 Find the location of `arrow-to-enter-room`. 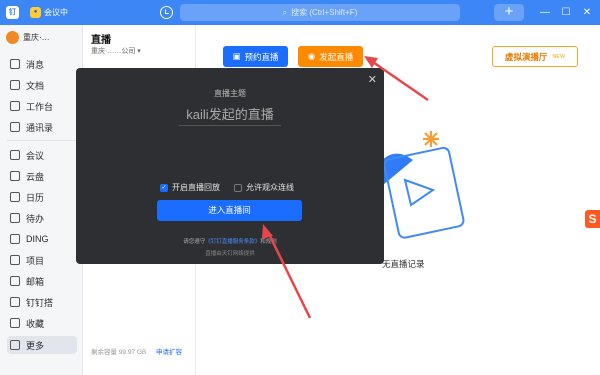

arrow-to-enter-room is located at coordinates (289, 275).